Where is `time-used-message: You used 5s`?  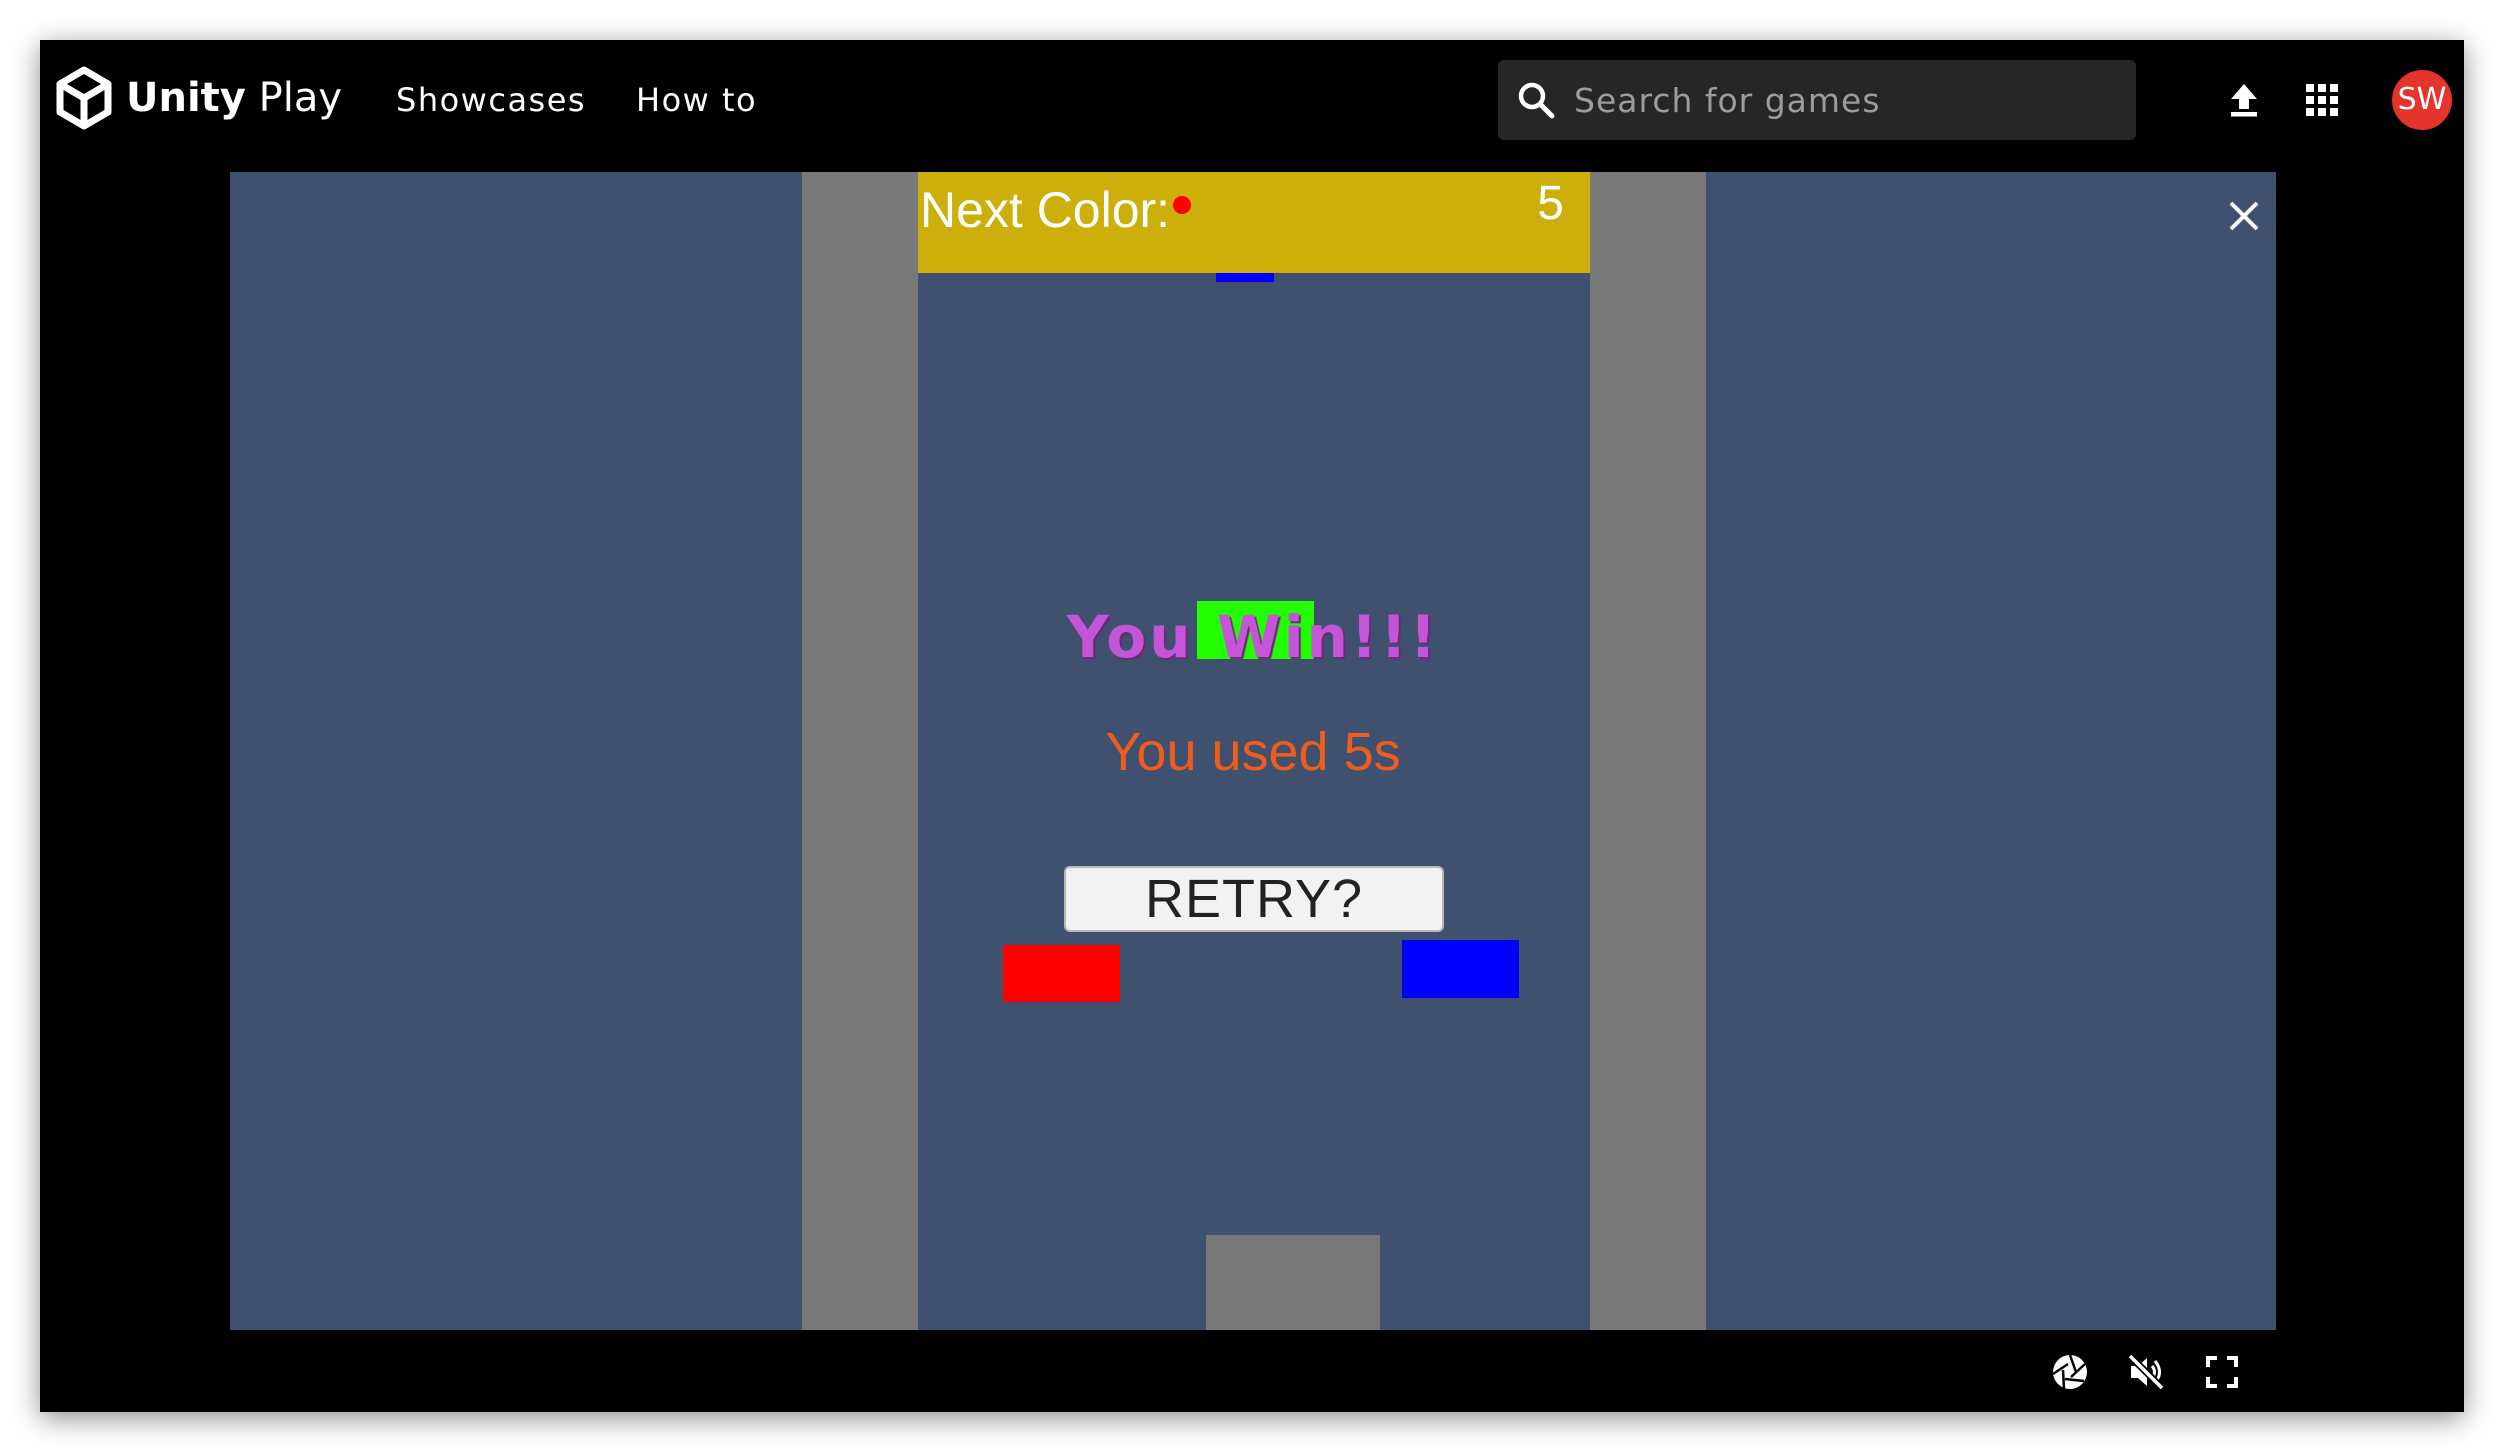
time-used-message: You used 5s is located at coordinates (1253, 752).